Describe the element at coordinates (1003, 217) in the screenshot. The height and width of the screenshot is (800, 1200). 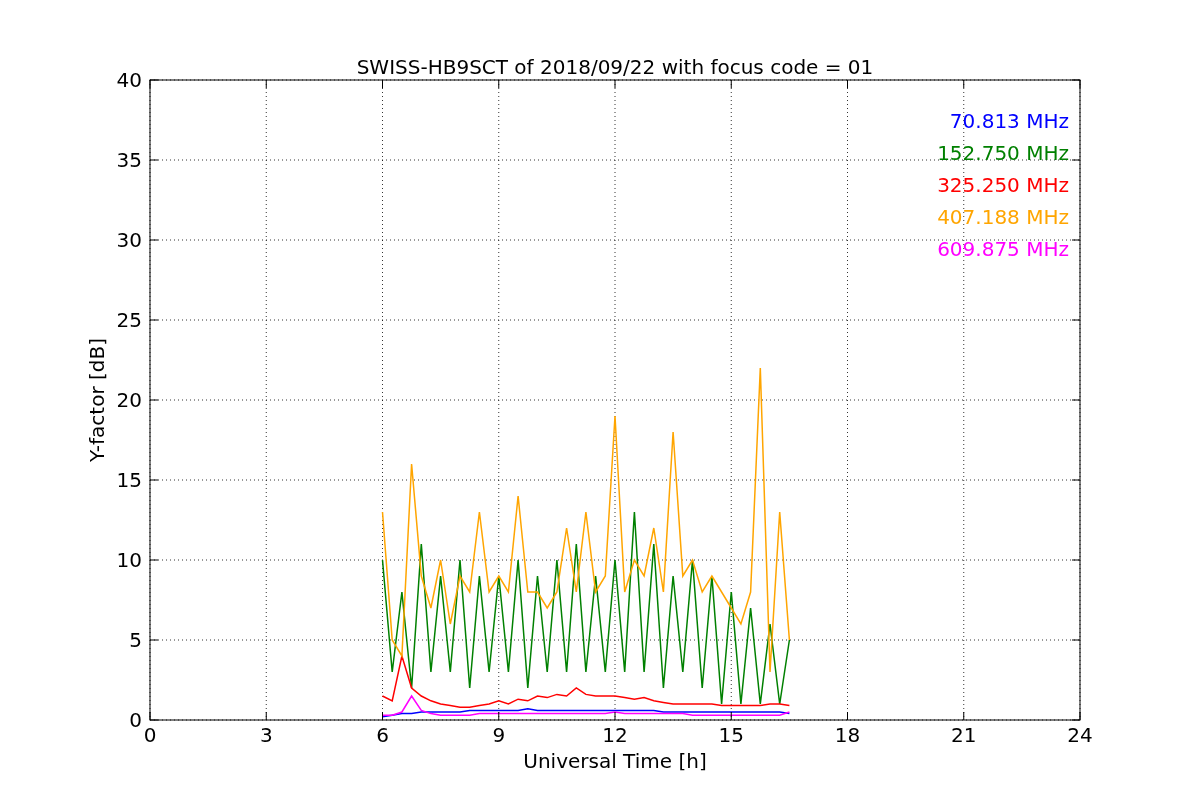
I see `legend-label: 407.188 MHz` at that location.